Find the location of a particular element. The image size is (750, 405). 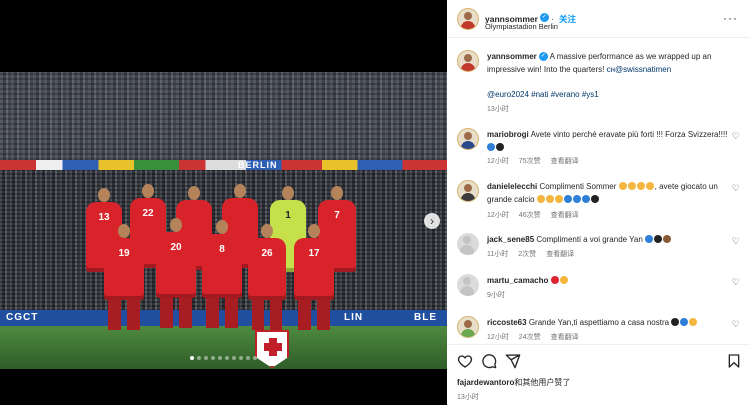

comment-body: Grande Yan,ti aspettiamo a casa nostra is located at coordinates (599, 322).